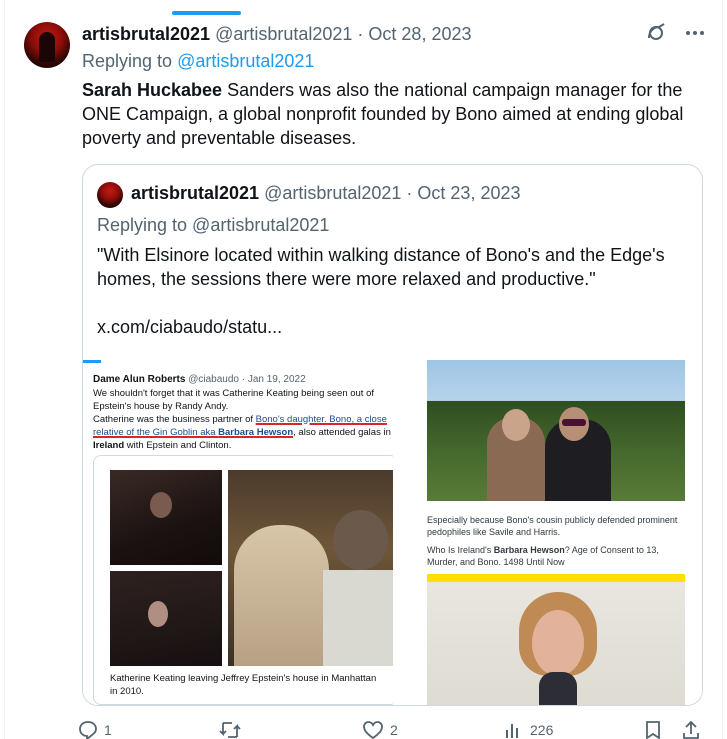  I want to click on embedded-accent-bar, so click(92, 361).